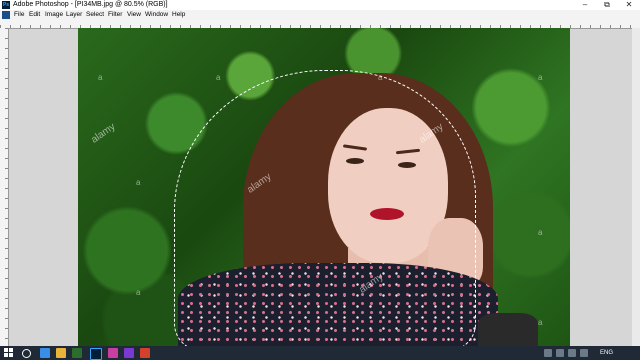 The width and height of the screenshot is (640, 360). I want to click on restore-button: ⧉, so click(607, 5).